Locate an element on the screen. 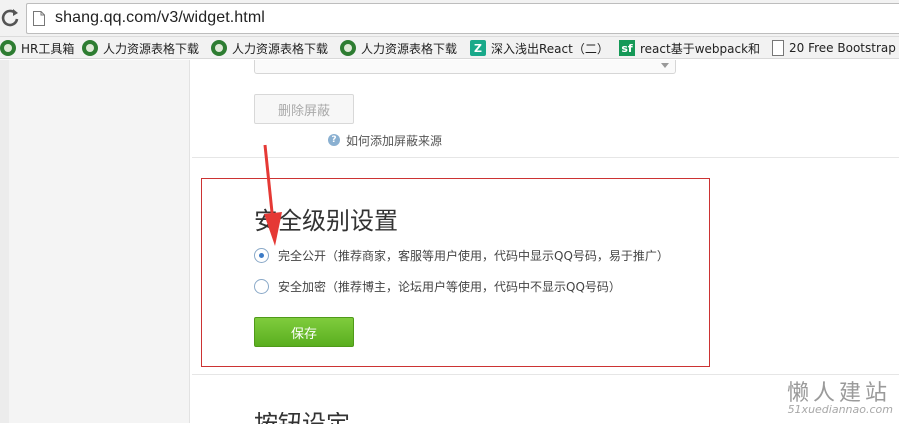 Image resolution: width=899 pixels, height=424 pixels. bookmark-label: 20 Free Bootstrap is located at coordinates (842, 48).